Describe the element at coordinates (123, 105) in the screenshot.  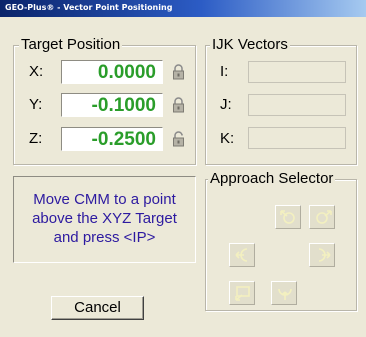
I see `y-target-value: -0.1000` at that location.